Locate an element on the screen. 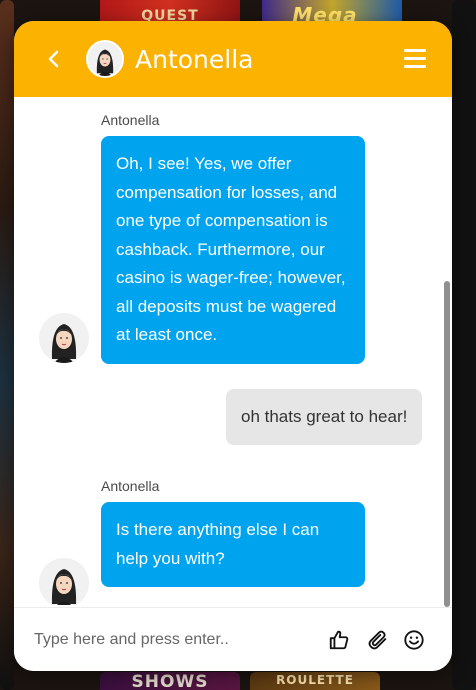  hamburger-icon is located at coordinates (415, 58).